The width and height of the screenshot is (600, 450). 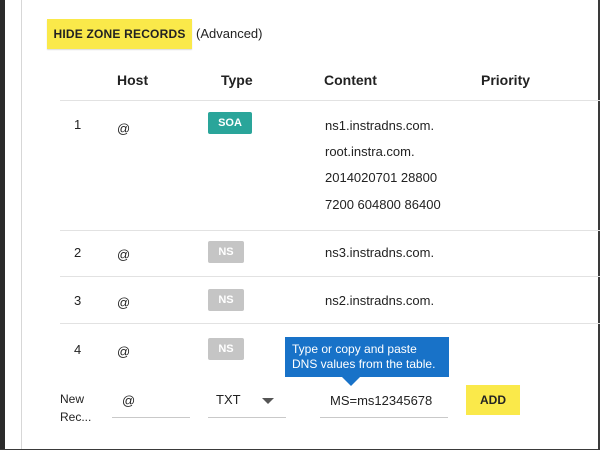 I want to click on row-index: 2, so click(x=78, y=252).